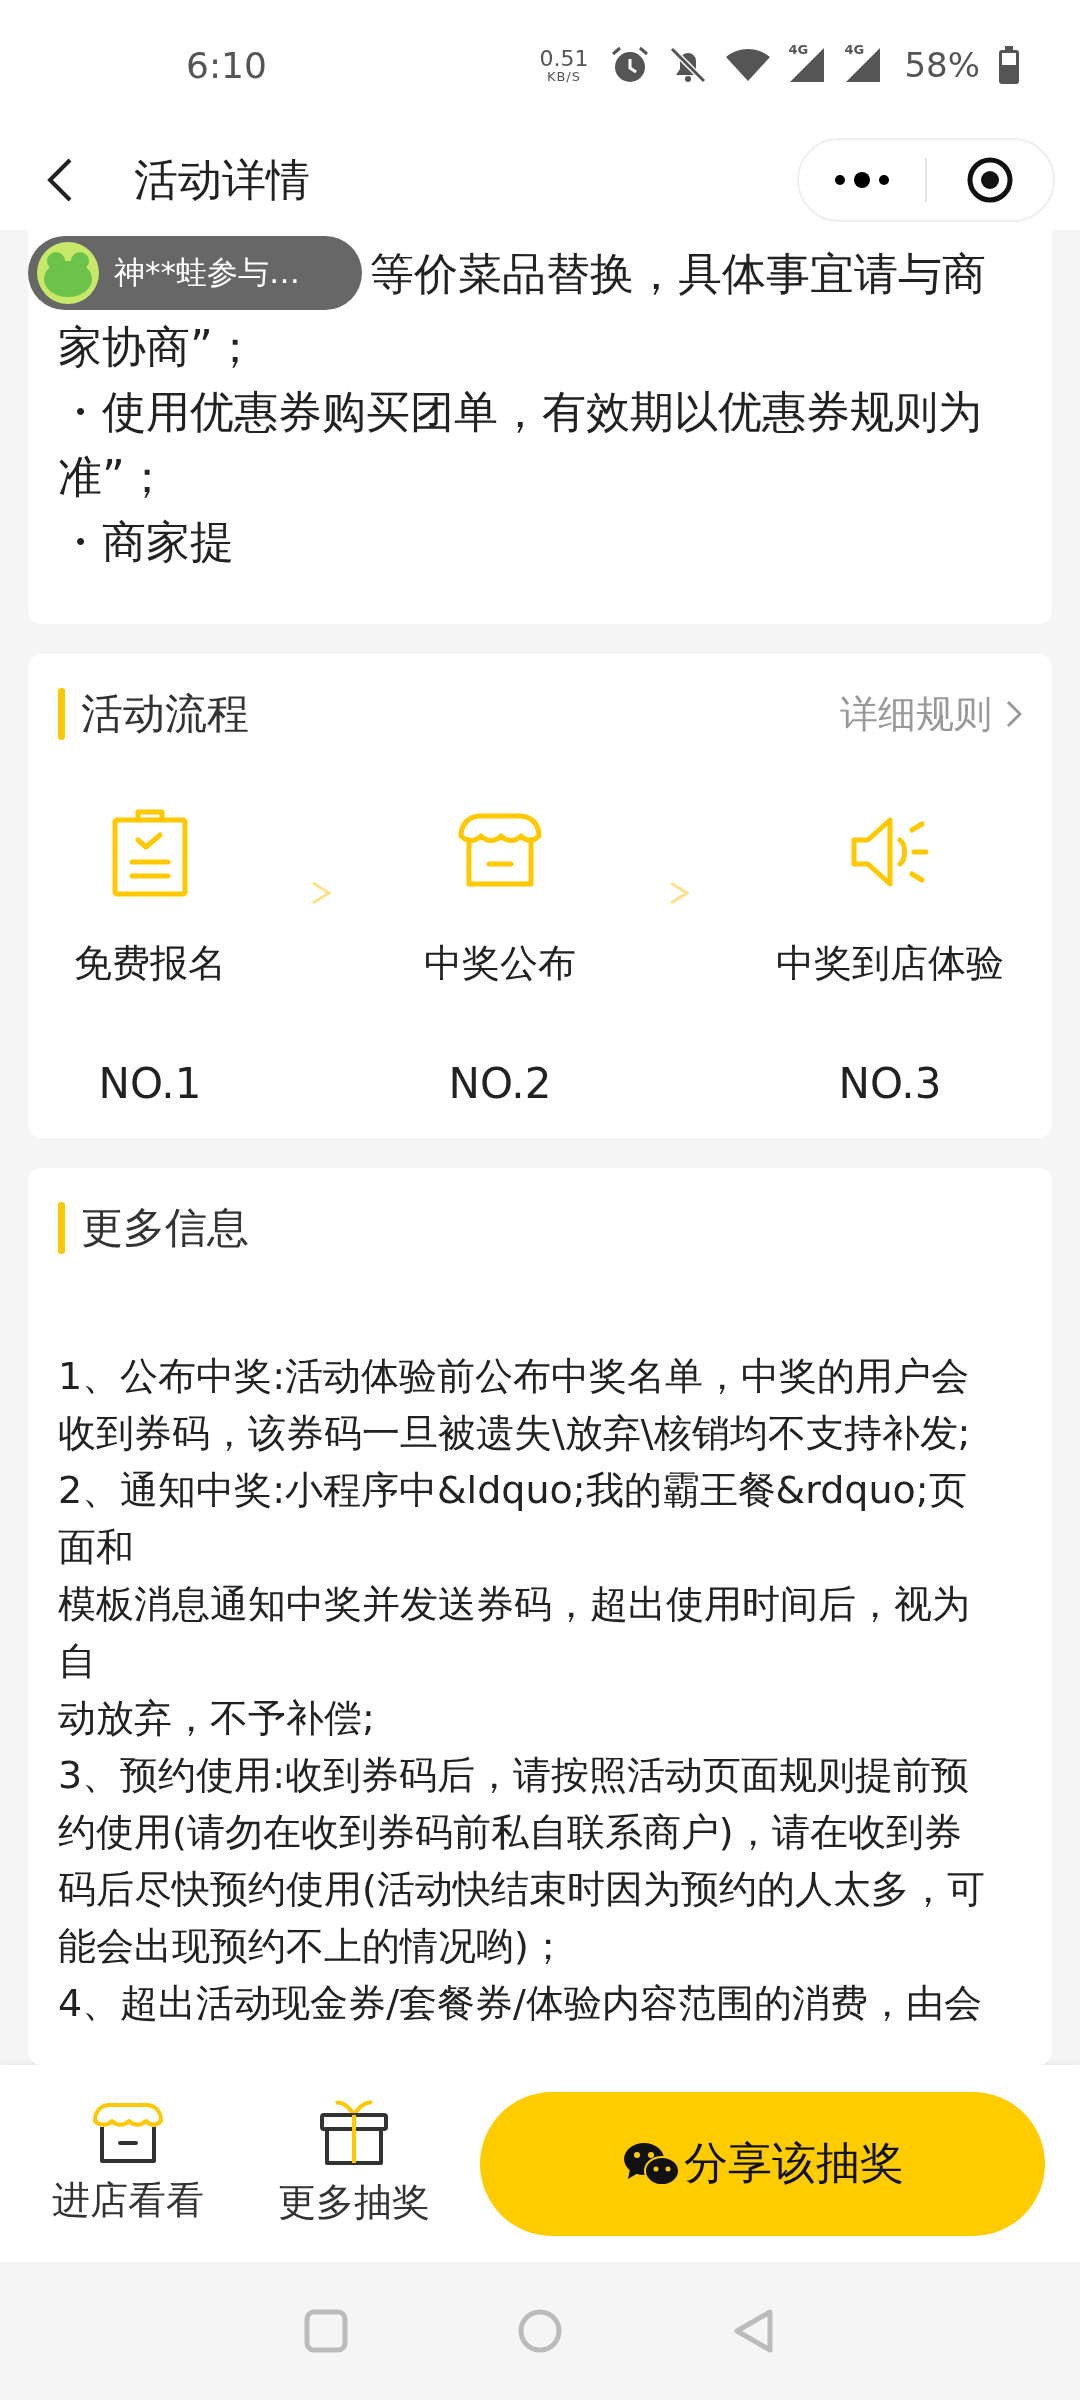  Describe the element at coordinates (128, 2133) in the screenshot. I see `store-icon` at that location.